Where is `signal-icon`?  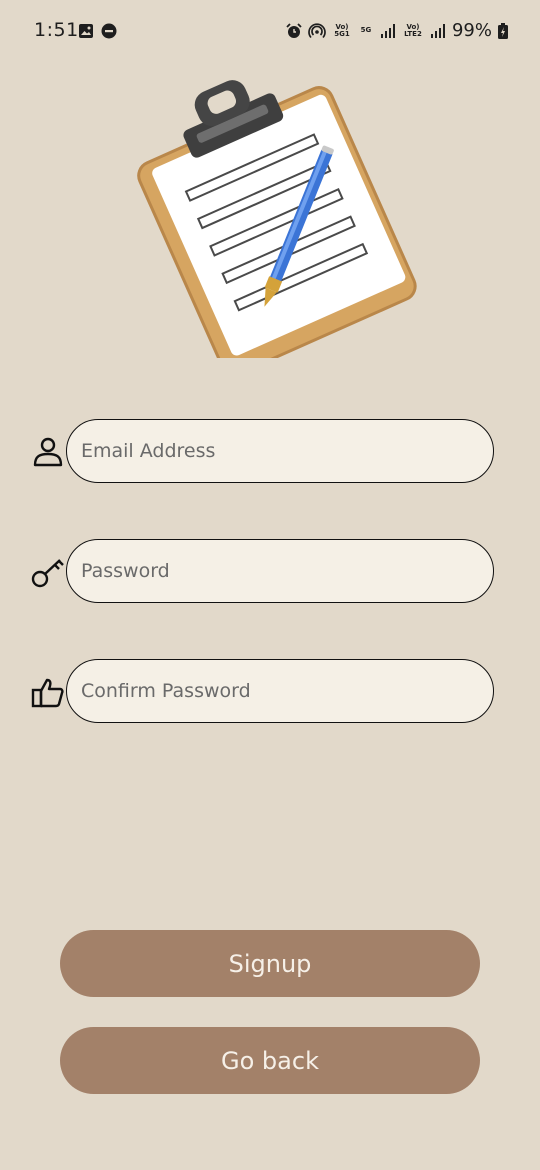 signal-icon is located at coordinates (387, 30).